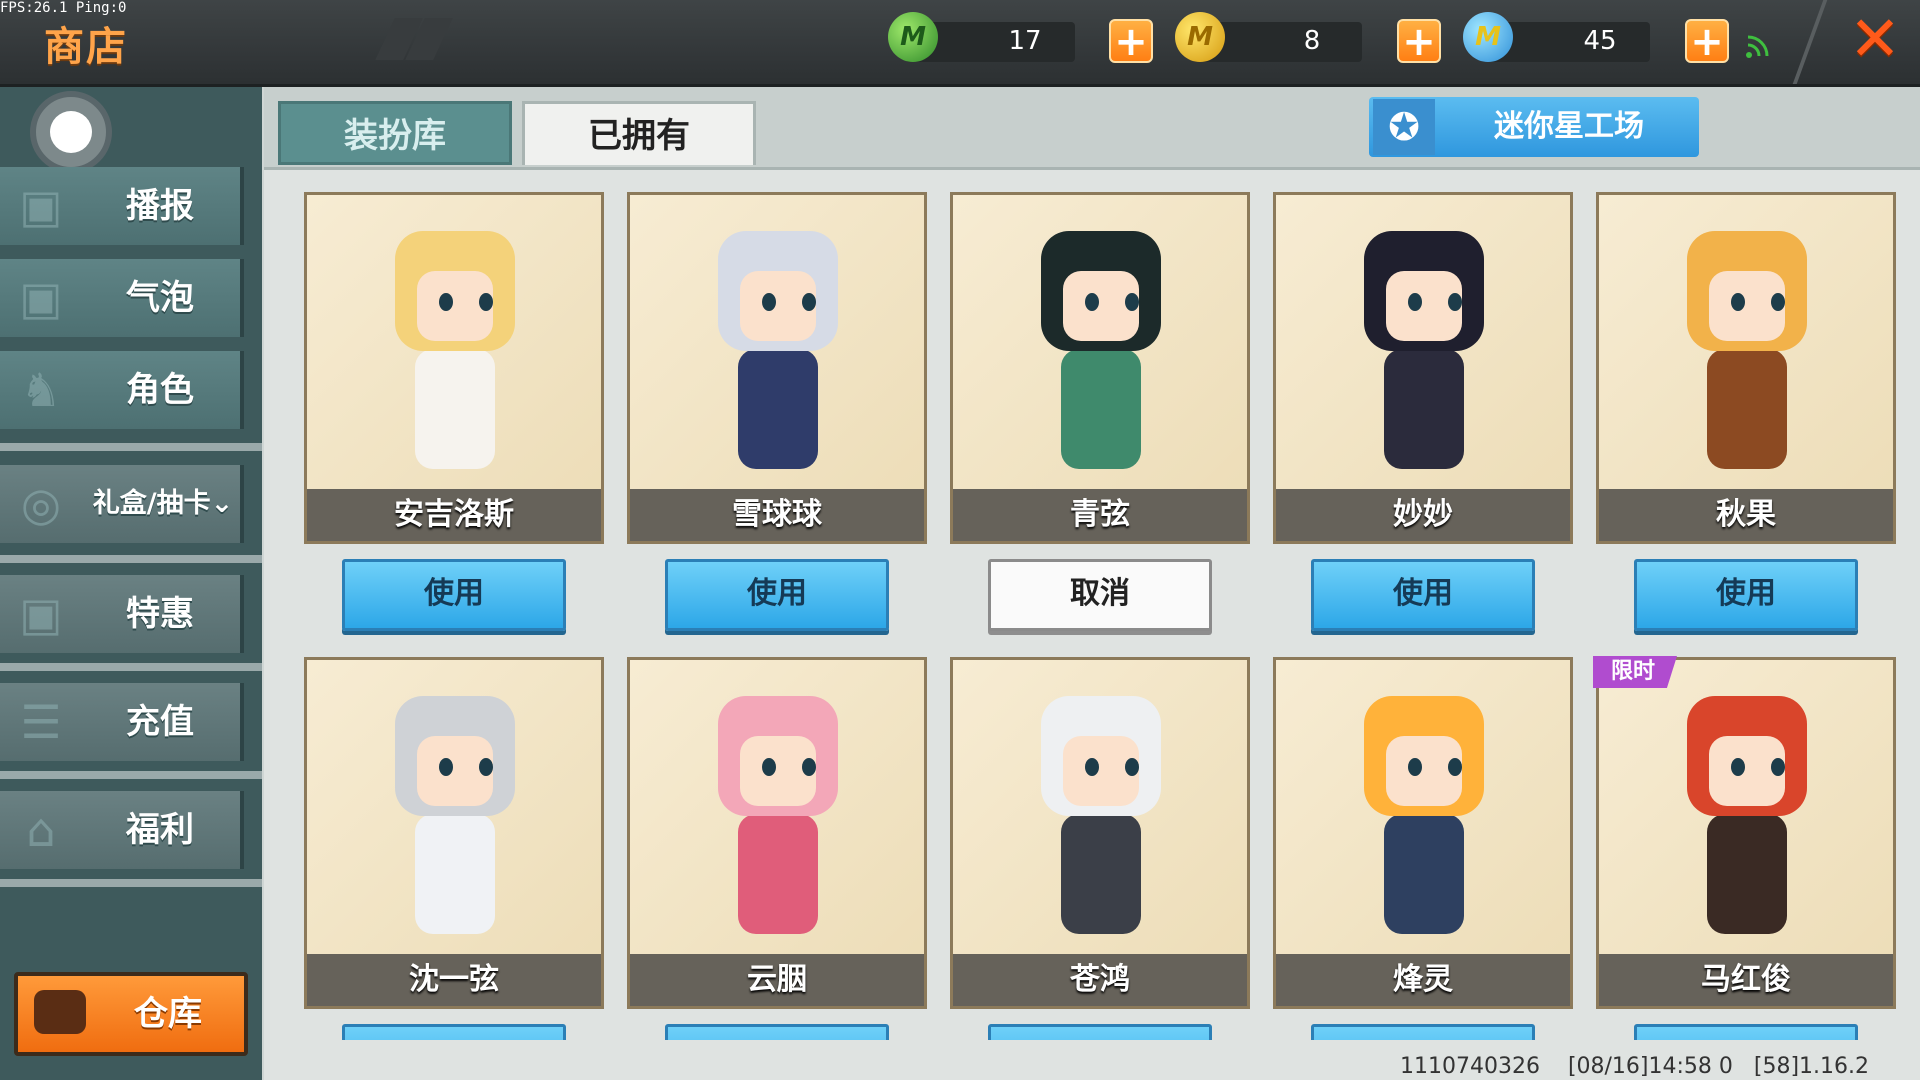 The image size is (1920, 1080). What do you see at coordinates (160, 298) in the screenshot?
I see `sidebar-item-label: 气泡` at bounding box center [160, 298].